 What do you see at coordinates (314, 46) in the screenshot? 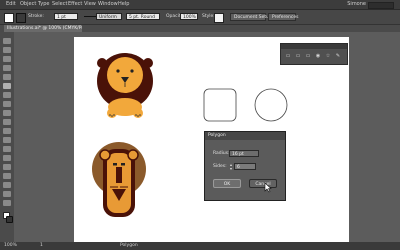
I see `panel-header` at bounding box center [314, 46].